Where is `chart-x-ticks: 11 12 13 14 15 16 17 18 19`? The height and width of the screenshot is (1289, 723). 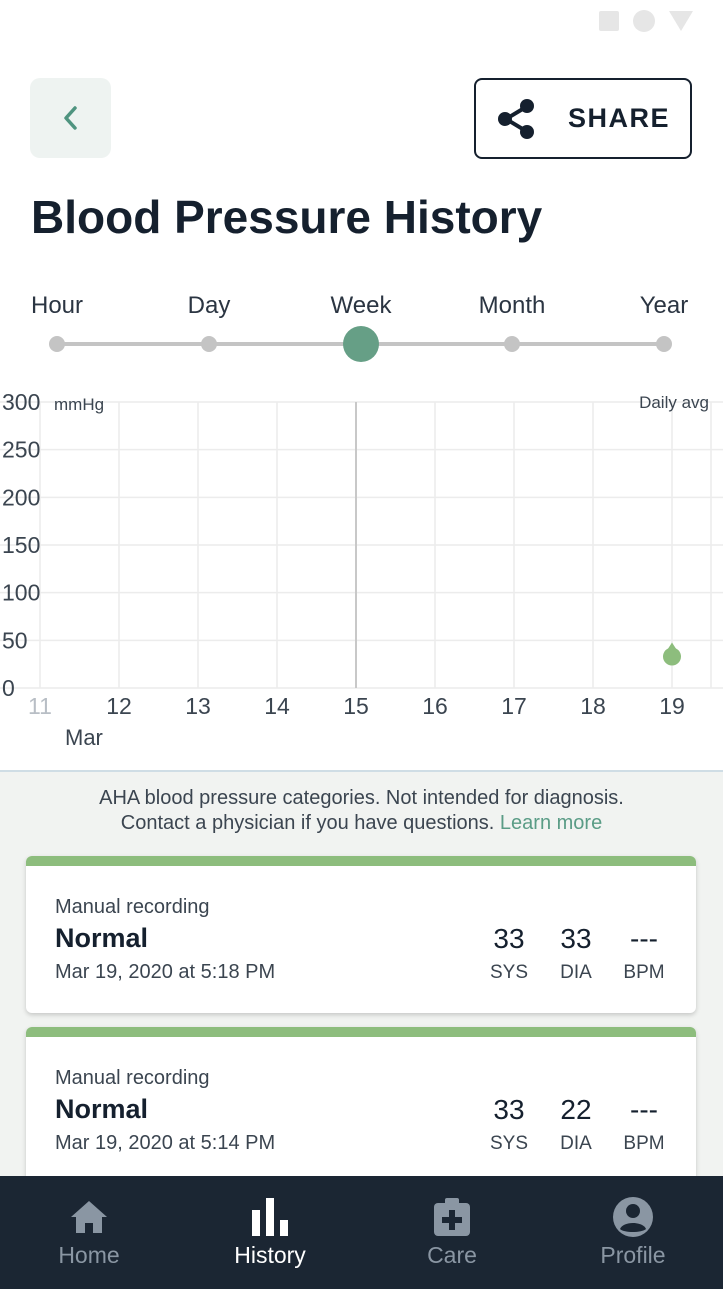
chart-x-ticks: 11 12 13 14 15 16 17 18 19 is located at coordinates (356, 706).